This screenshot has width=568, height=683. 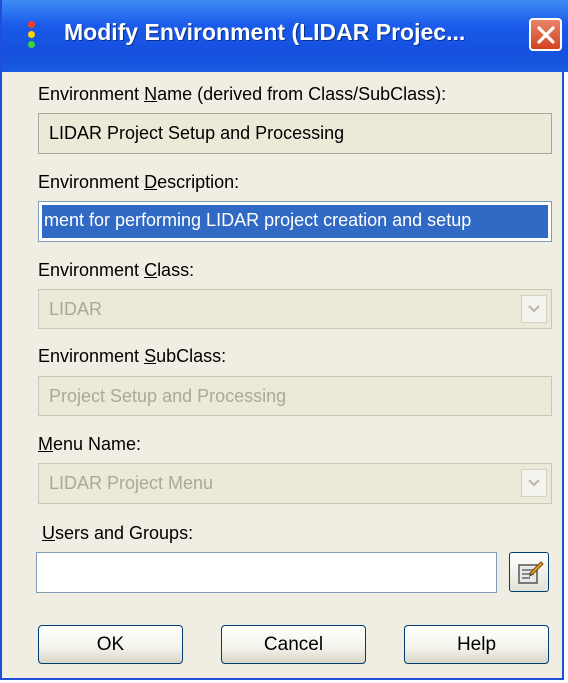 I want to click on menu-name-dropdown-arrow, so click(x=534, y=483).